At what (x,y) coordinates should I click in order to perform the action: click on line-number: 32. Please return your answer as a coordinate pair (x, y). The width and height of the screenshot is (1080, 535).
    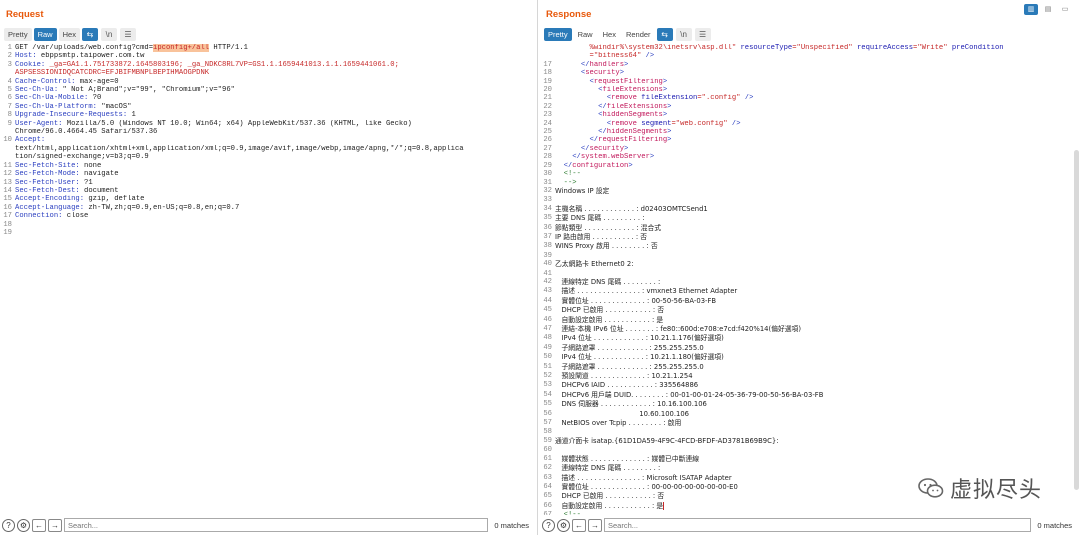
    Looking at the image, I should click on (547, 190).